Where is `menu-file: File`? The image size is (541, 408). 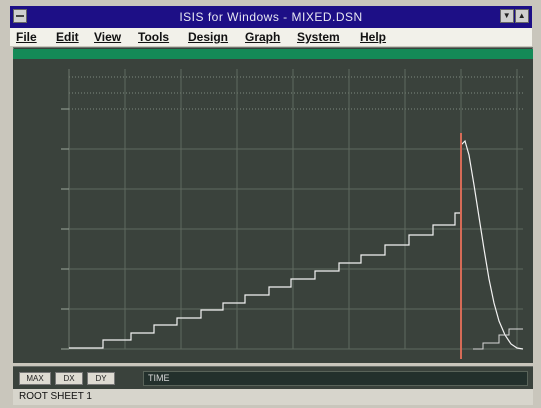
menu-file: File is located at coordinates (26, 37).